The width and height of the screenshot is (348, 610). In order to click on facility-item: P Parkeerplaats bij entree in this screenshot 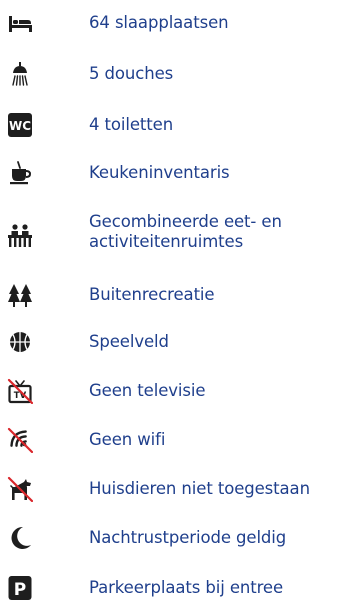, I will do `click(174, 588)`.